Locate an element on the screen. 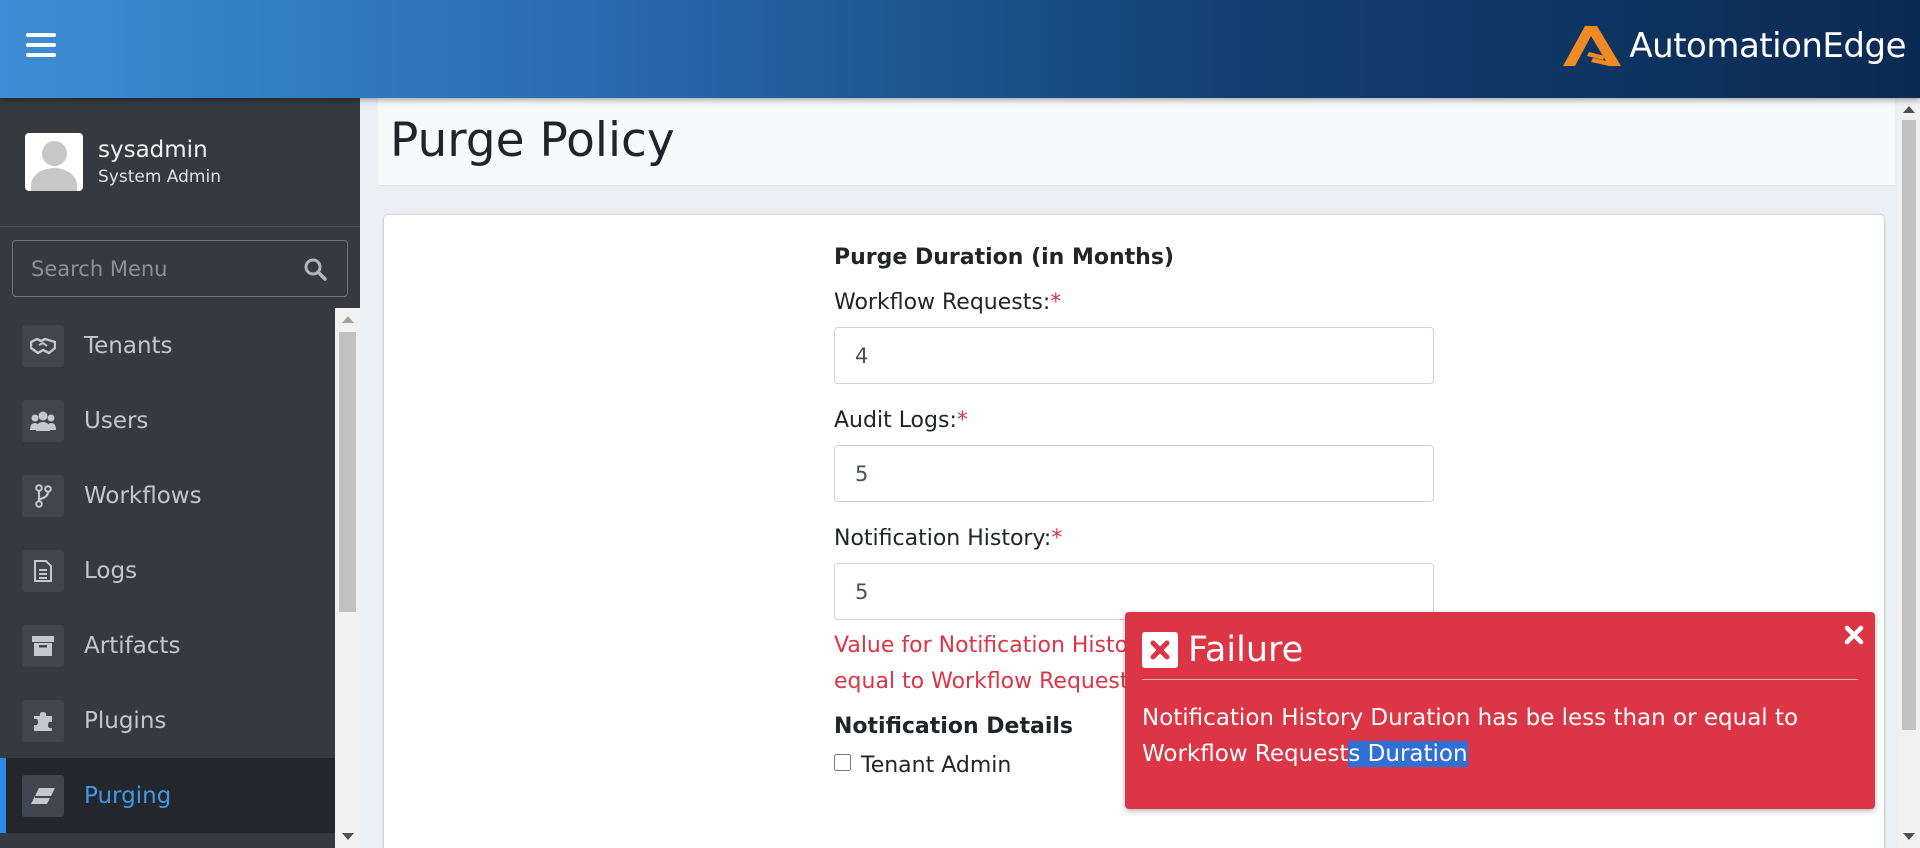 The width and height of the screenshot is (1920, 848). hamburger-icon is located at coordinates (41, 46).